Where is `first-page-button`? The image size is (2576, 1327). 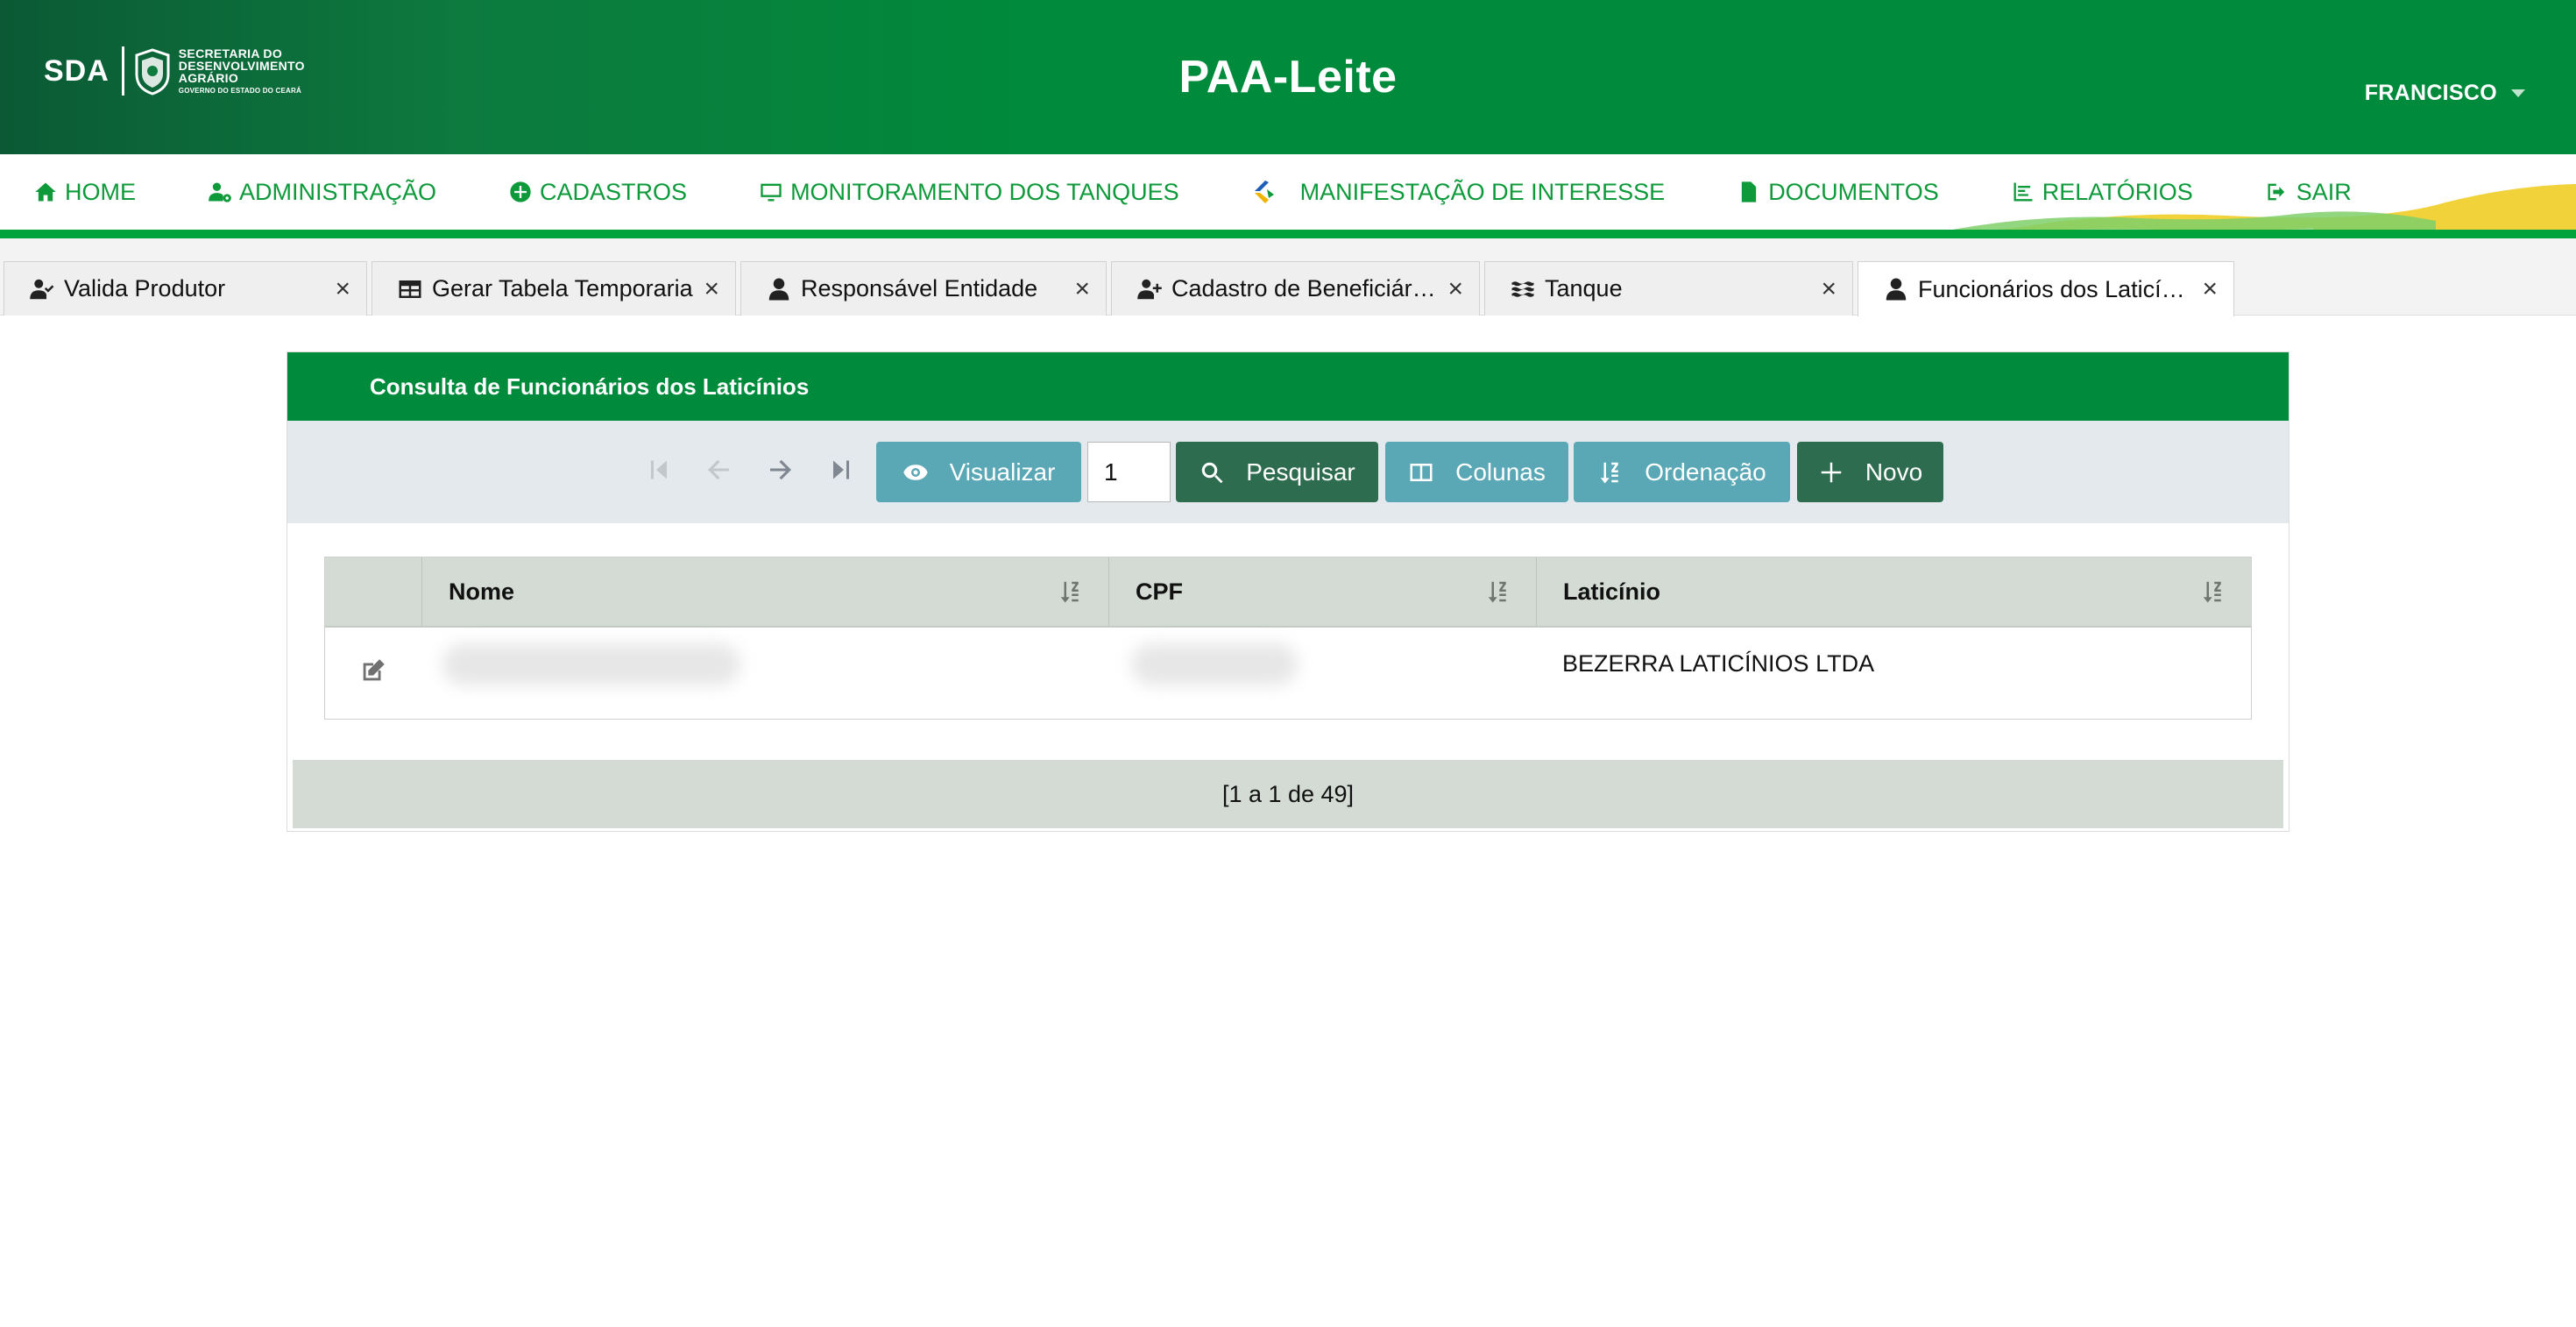 first-page-button is located at coordinates (659, 470).